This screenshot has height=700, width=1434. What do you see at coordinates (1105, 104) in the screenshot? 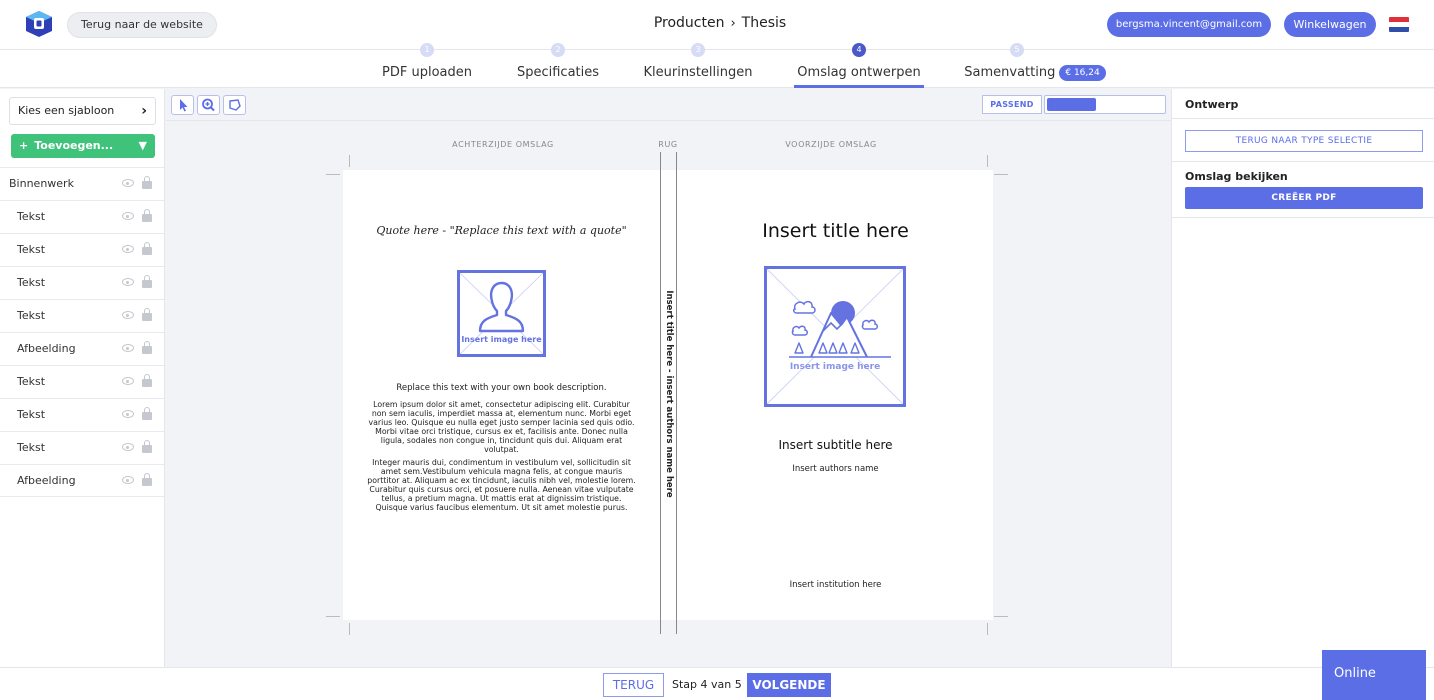
I see `zoom-slider` at bounding box center [1105, 104].